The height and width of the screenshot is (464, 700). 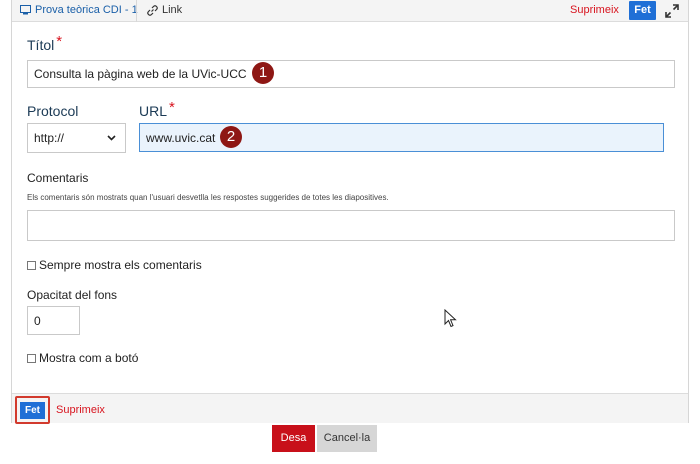 I want to click on expand-icon, so click(x=672, y=11).